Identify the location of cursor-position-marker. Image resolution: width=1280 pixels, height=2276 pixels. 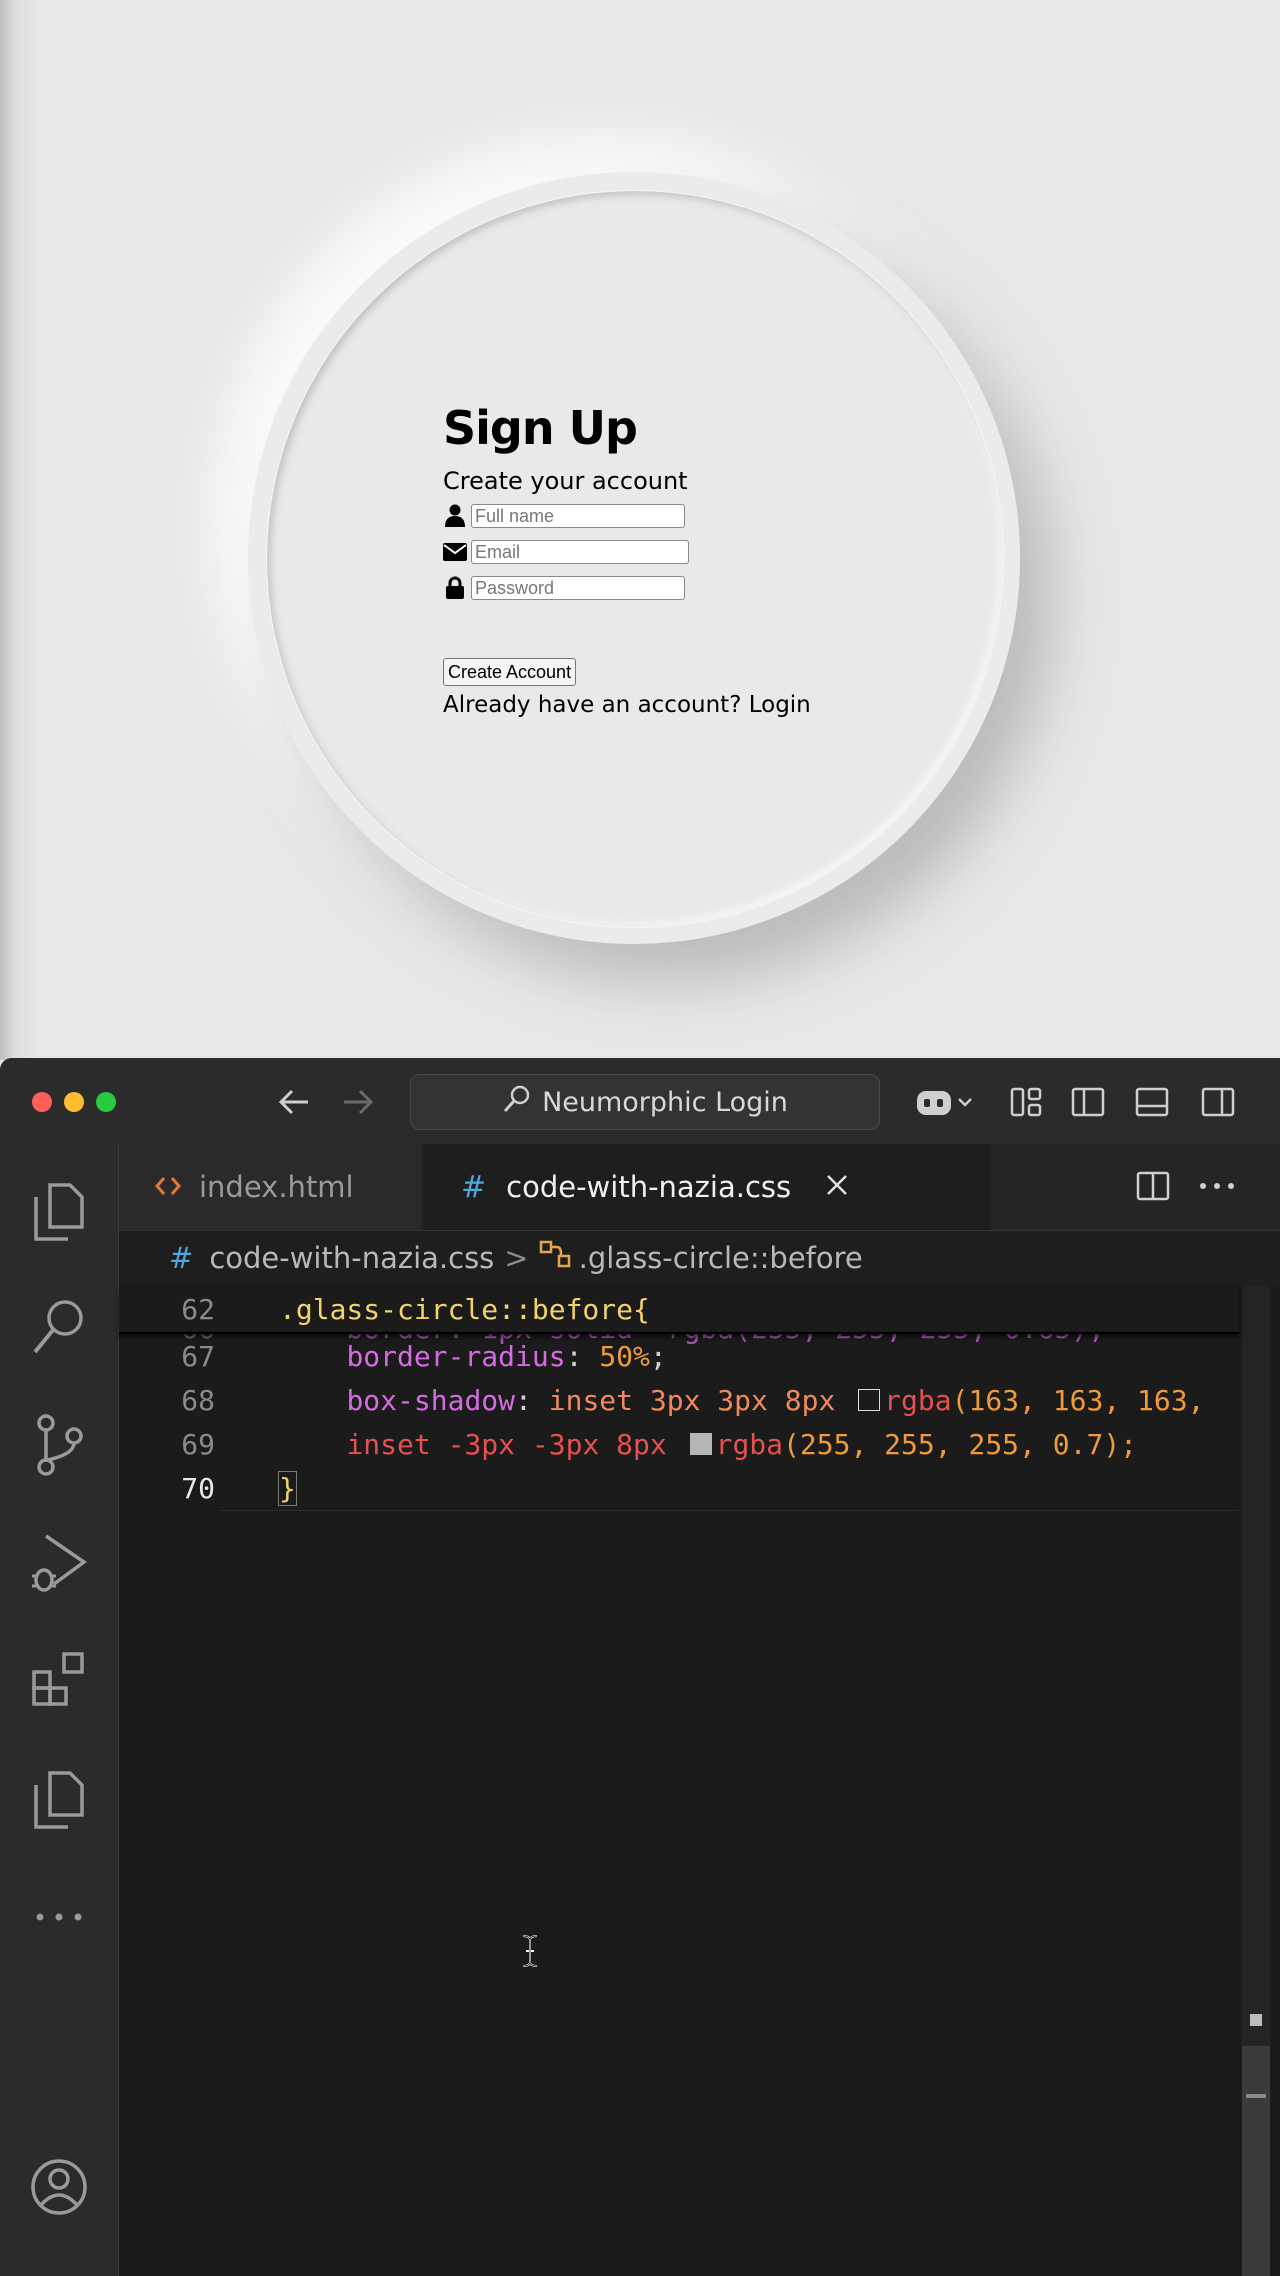
(1256, 2096).